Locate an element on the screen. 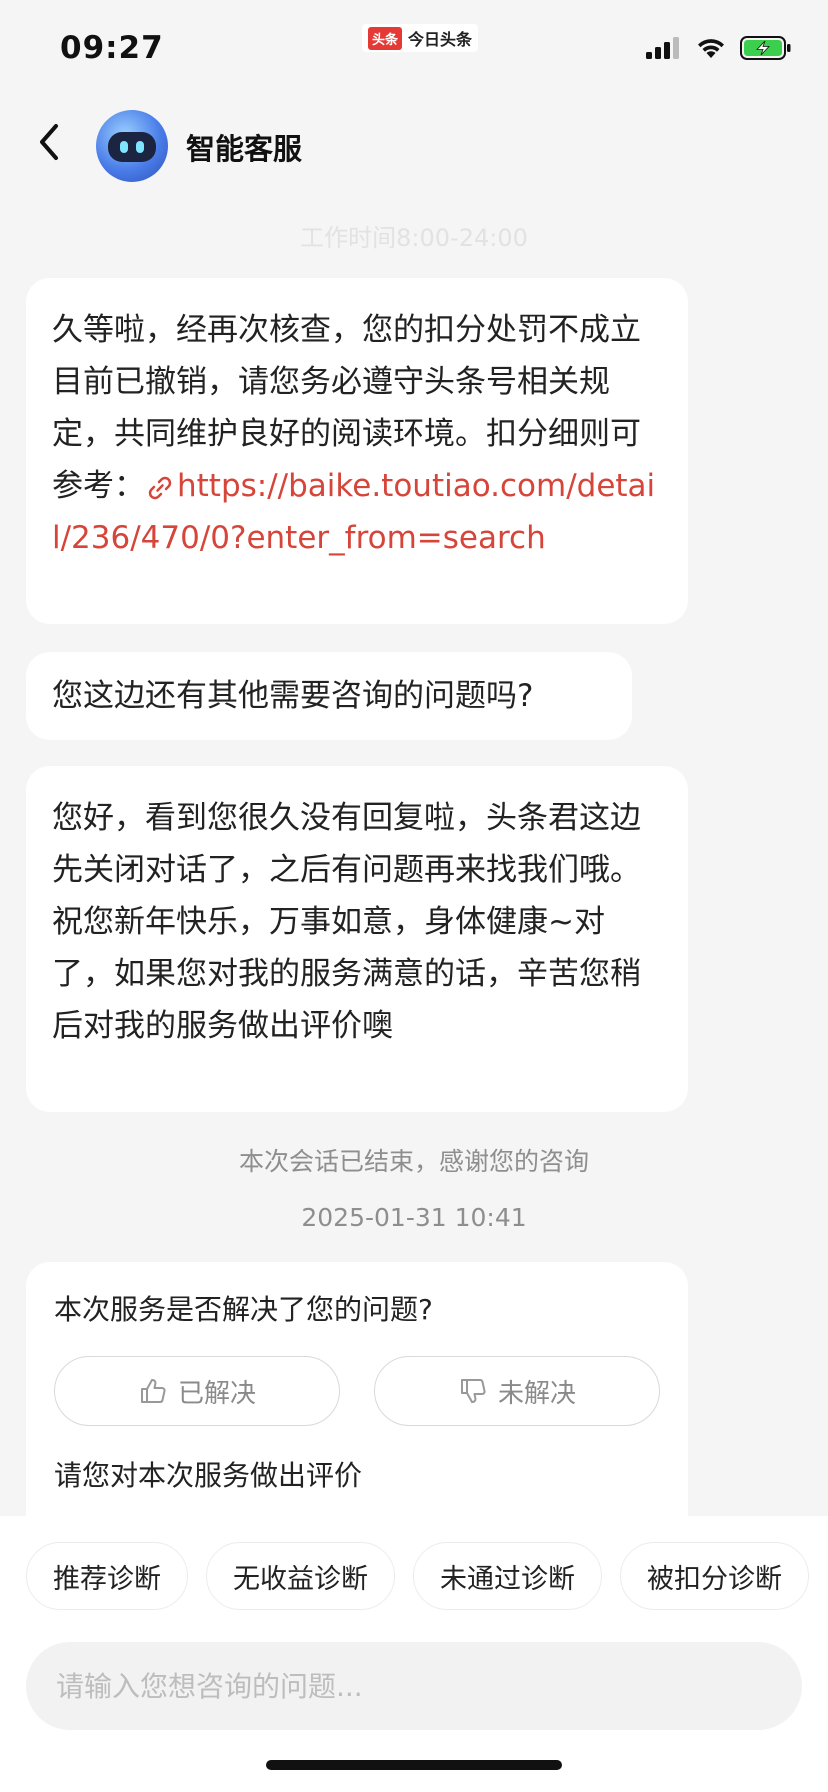  app-logo: 头条 is located at coordinates (385, 38).